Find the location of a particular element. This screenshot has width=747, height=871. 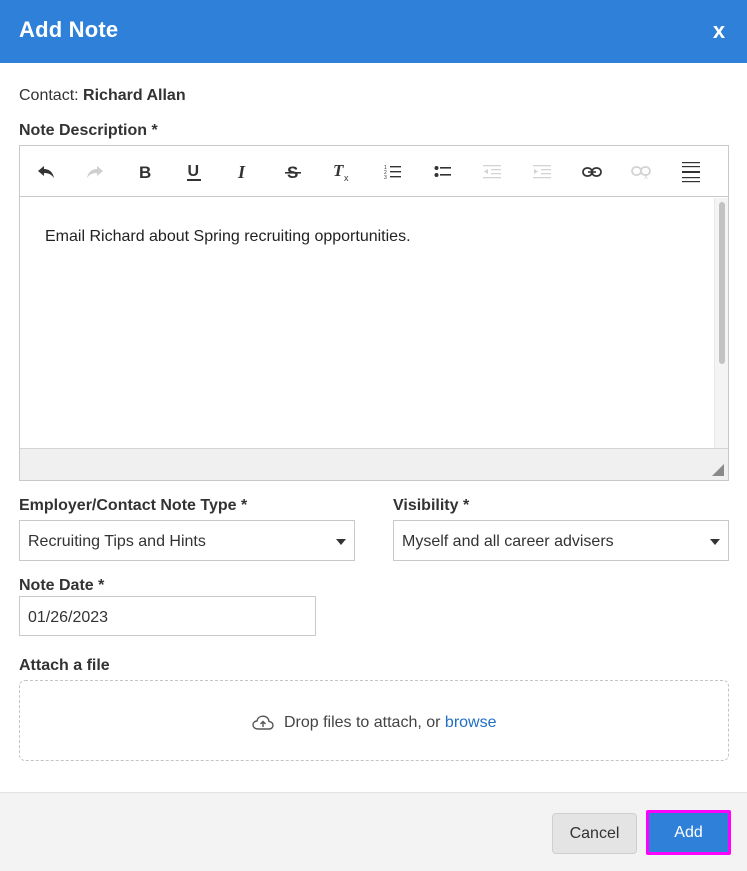

note-date-input: 01/26/2023 is located at coordinates (167, 616).